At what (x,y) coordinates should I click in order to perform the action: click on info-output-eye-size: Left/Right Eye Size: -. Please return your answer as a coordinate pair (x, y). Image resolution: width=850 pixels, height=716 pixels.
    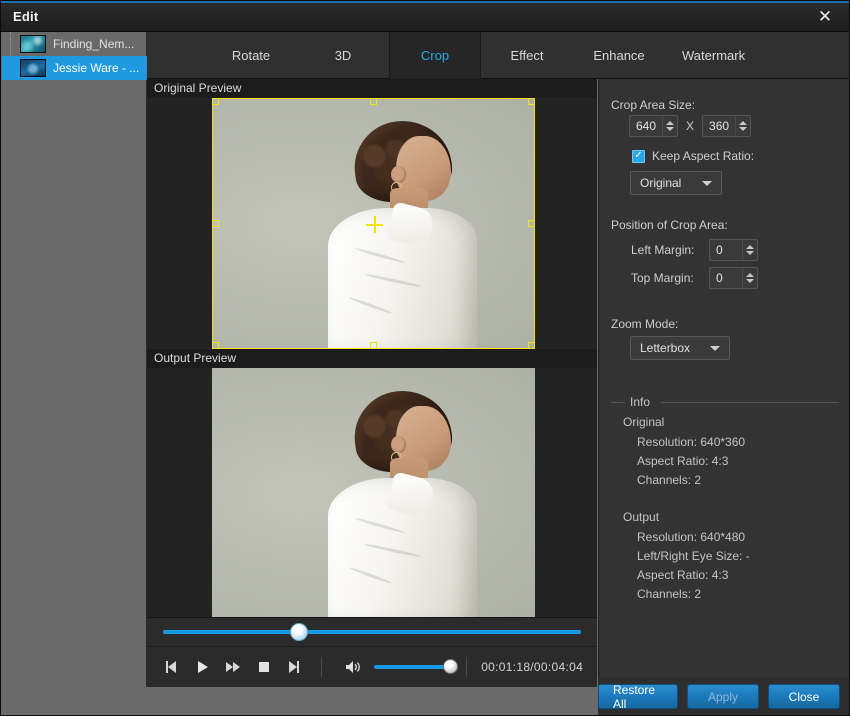
    Looking at the image, I should click on (693, 556).